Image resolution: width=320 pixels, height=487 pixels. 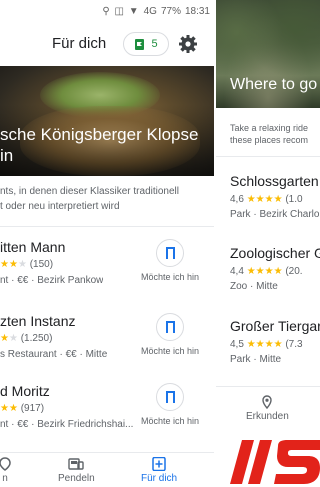 I want to click on bottom-navigation: n Pendeln Für dich, so click(x=107, y=469).